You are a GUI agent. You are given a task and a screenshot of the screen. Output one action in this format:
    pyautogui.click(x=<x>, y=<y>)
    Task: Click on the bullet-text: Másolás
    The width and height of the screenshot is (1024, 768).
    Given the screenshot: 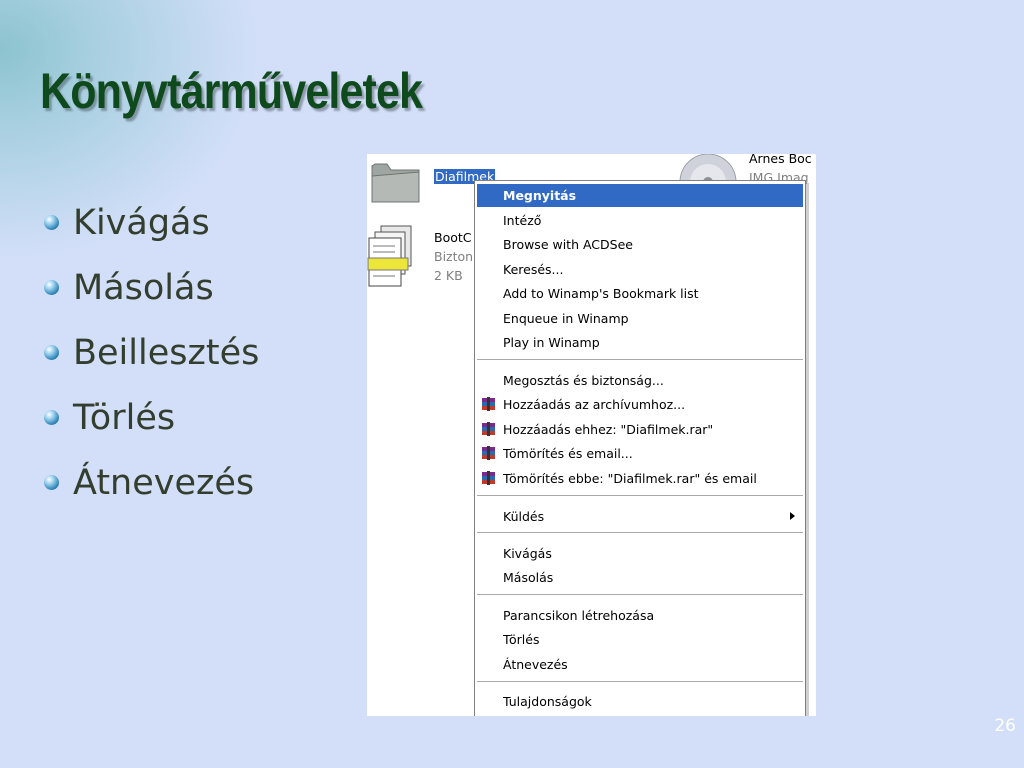 What is the action you would take?
    pyautogui.click(x=143, y=287)
    